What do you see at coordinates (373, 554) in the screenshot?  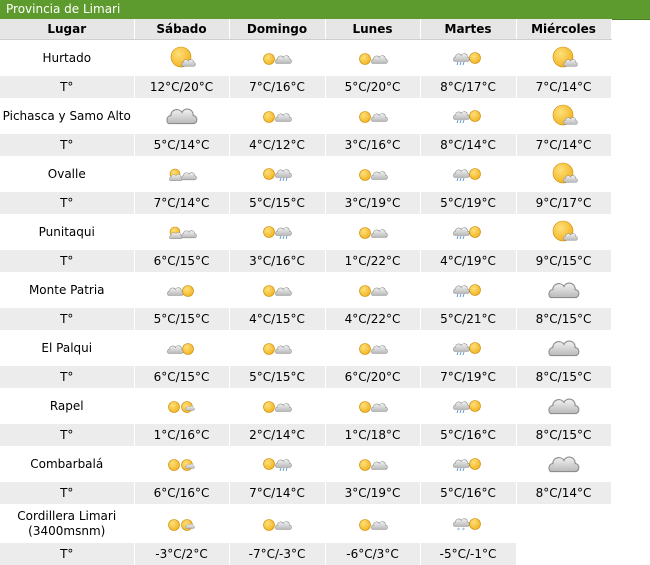 I see `temperature-value: -6°C/3°C` at bounding box center [373, 554].